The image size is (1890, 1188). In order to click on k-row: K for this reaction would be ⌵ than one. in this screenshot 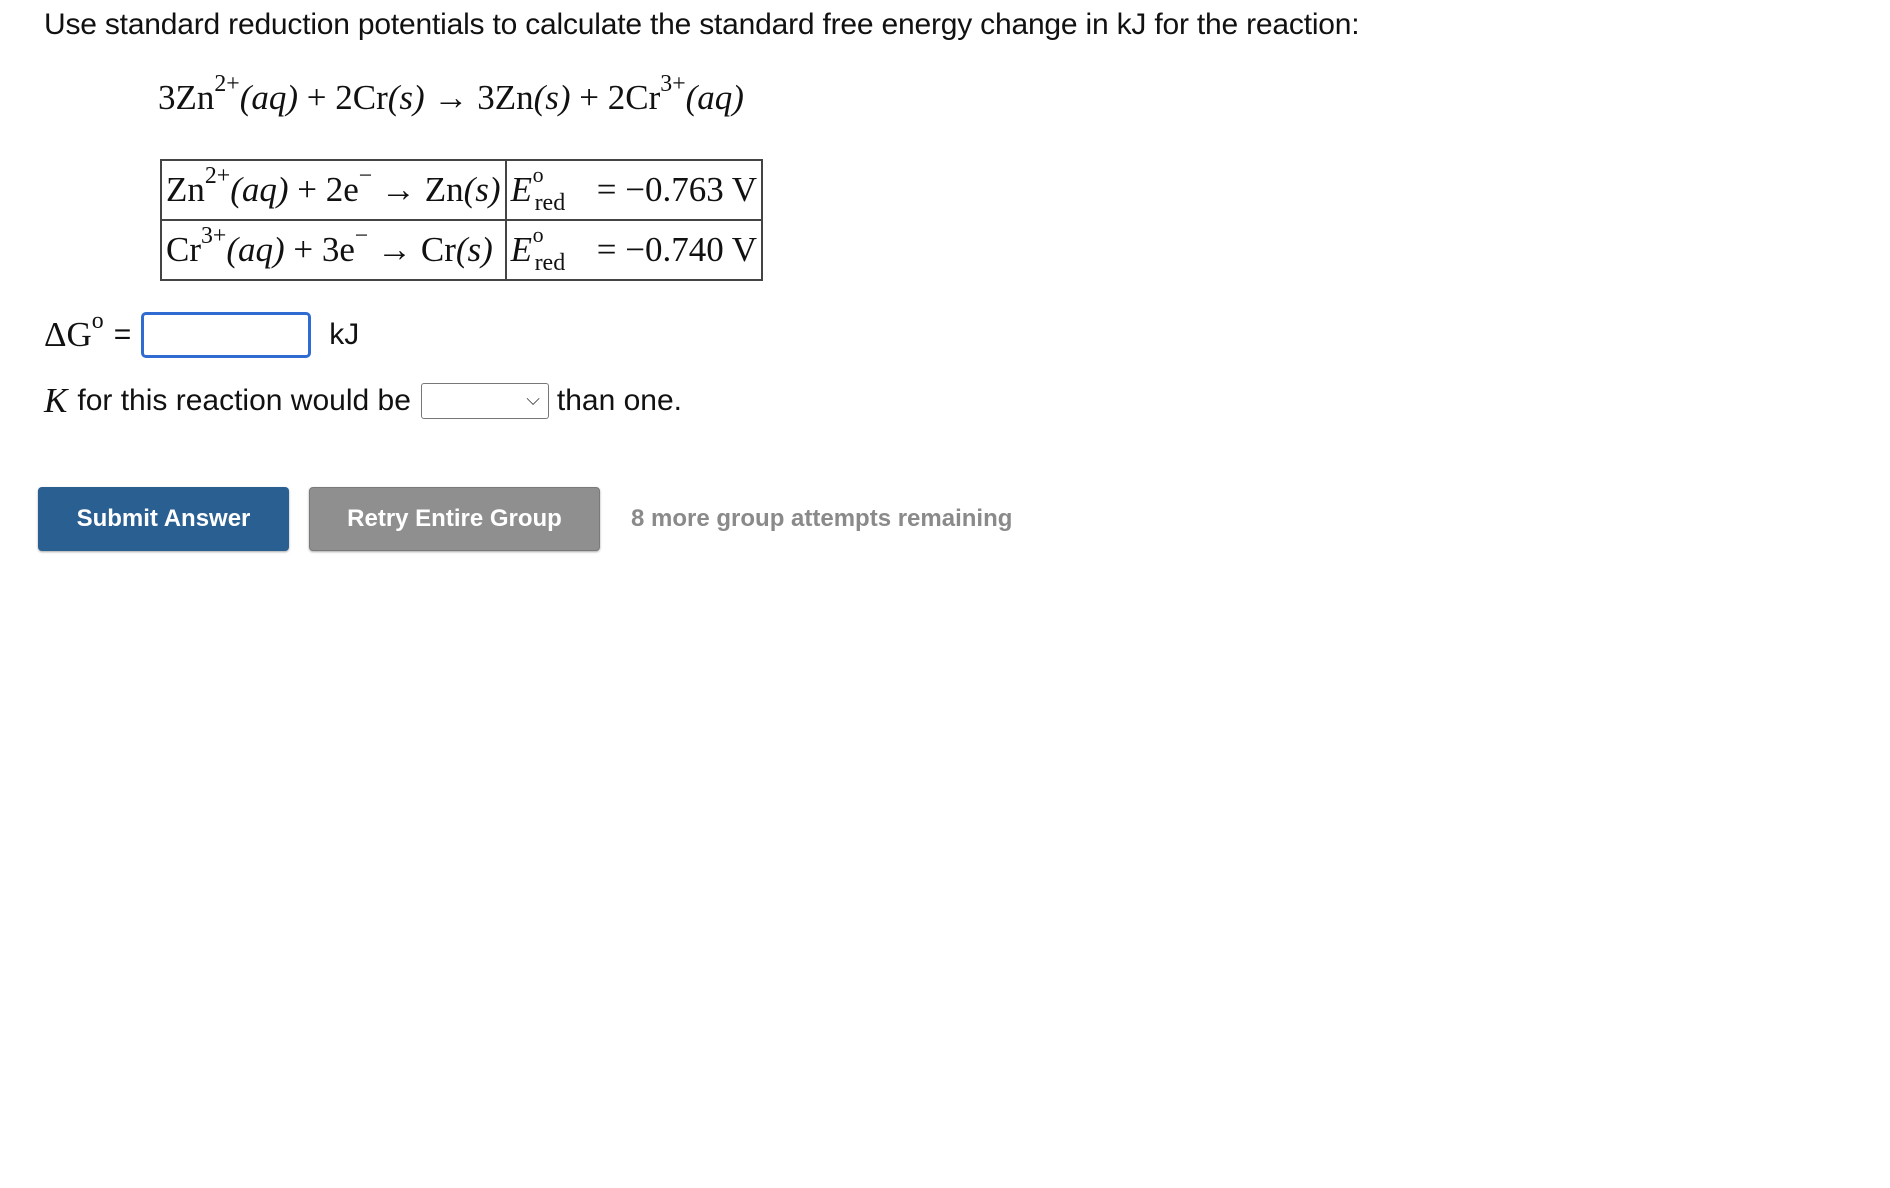, I will do `click(363, 400)`.